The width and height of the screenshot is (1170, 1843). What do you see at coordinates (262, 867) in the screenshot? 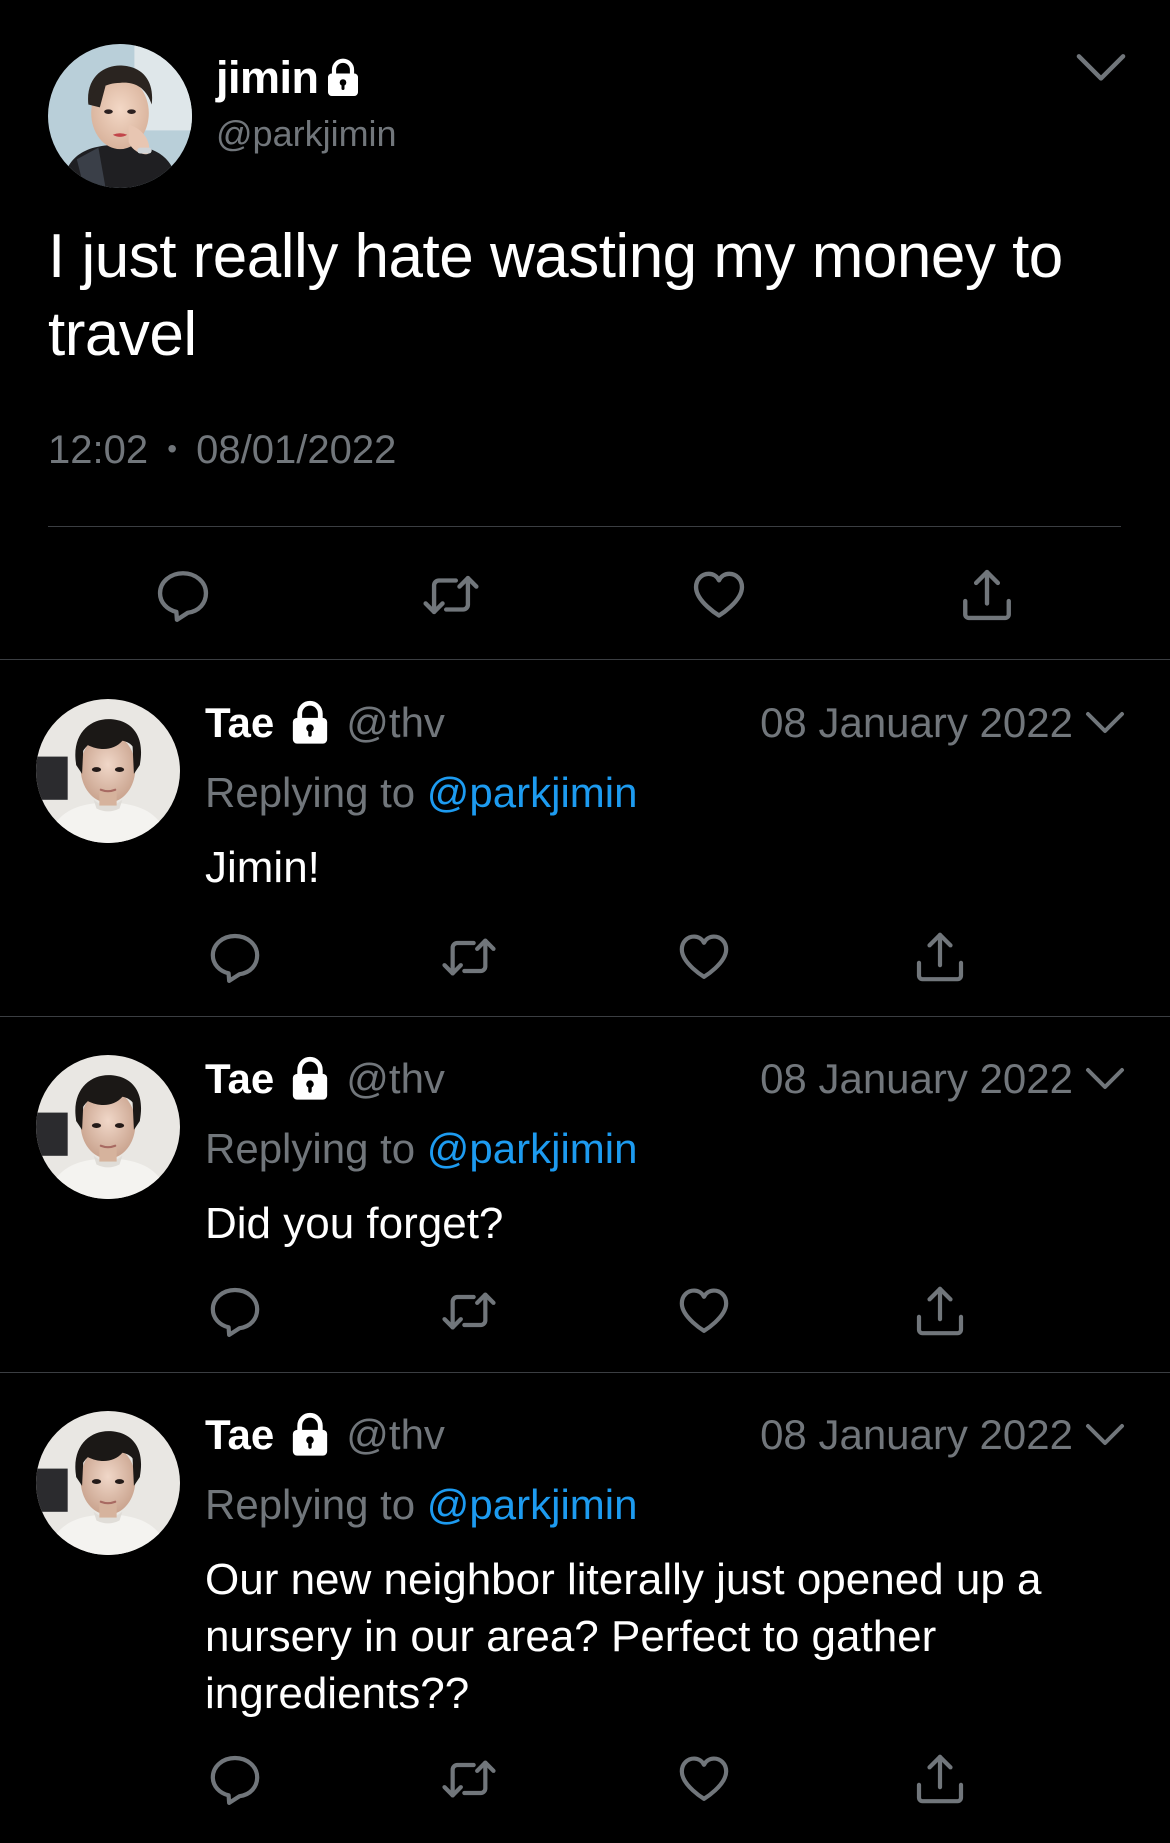
I see `tweet-text: Jimin!` at bounding box center [262, 867].